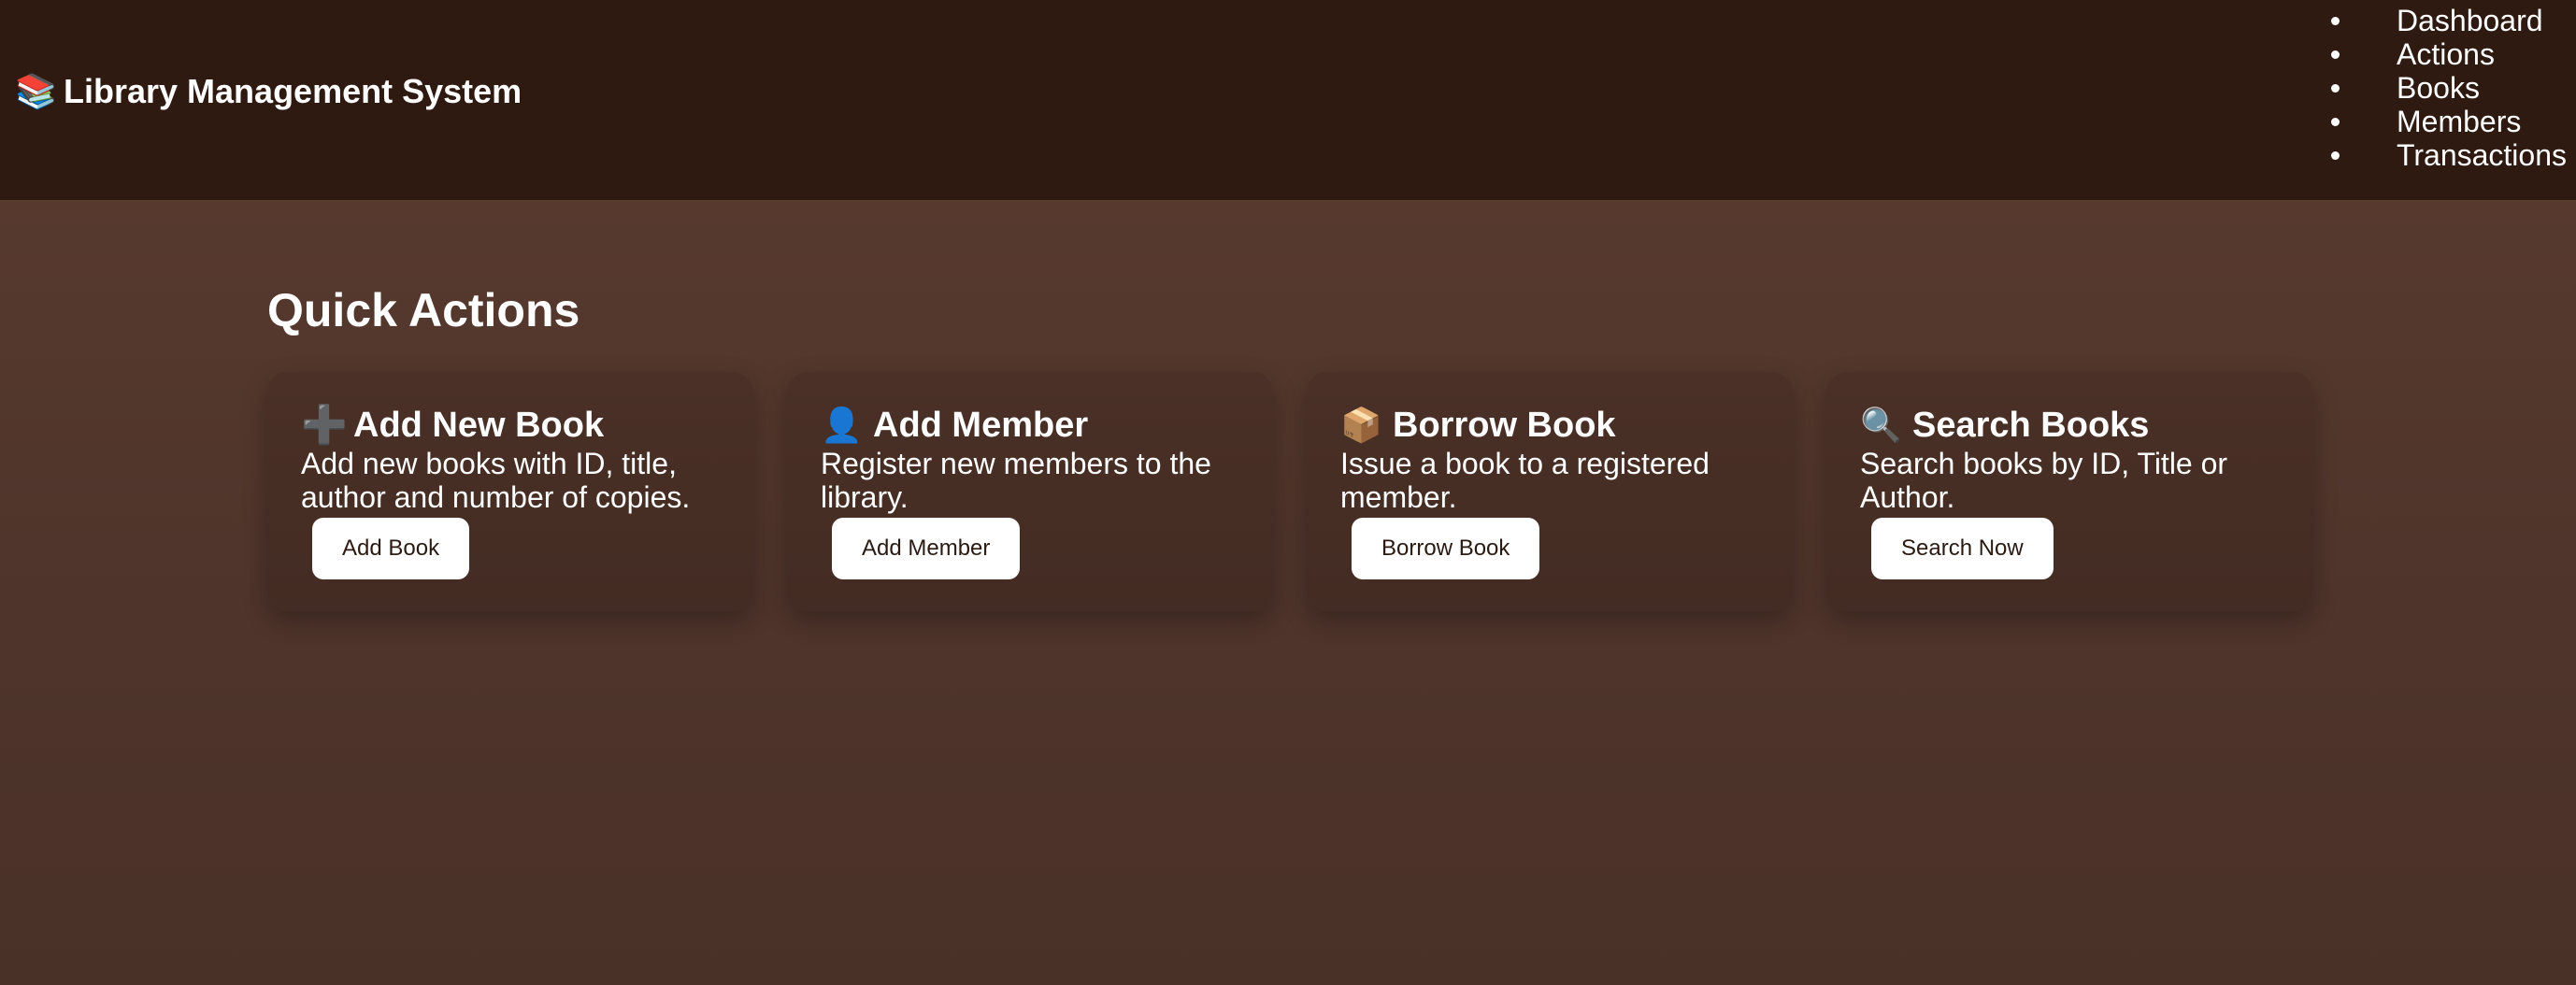 This screenshot has height=985, width=2576. I want to click on brand: 📚 Library Management System, so click(268, 91).